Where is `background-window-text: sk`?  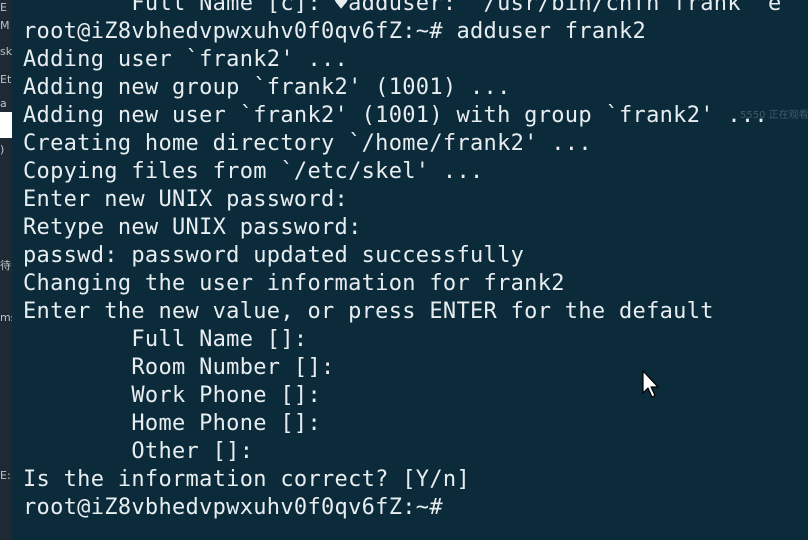
background-window-text: sk is located at coordinates (6, 52).